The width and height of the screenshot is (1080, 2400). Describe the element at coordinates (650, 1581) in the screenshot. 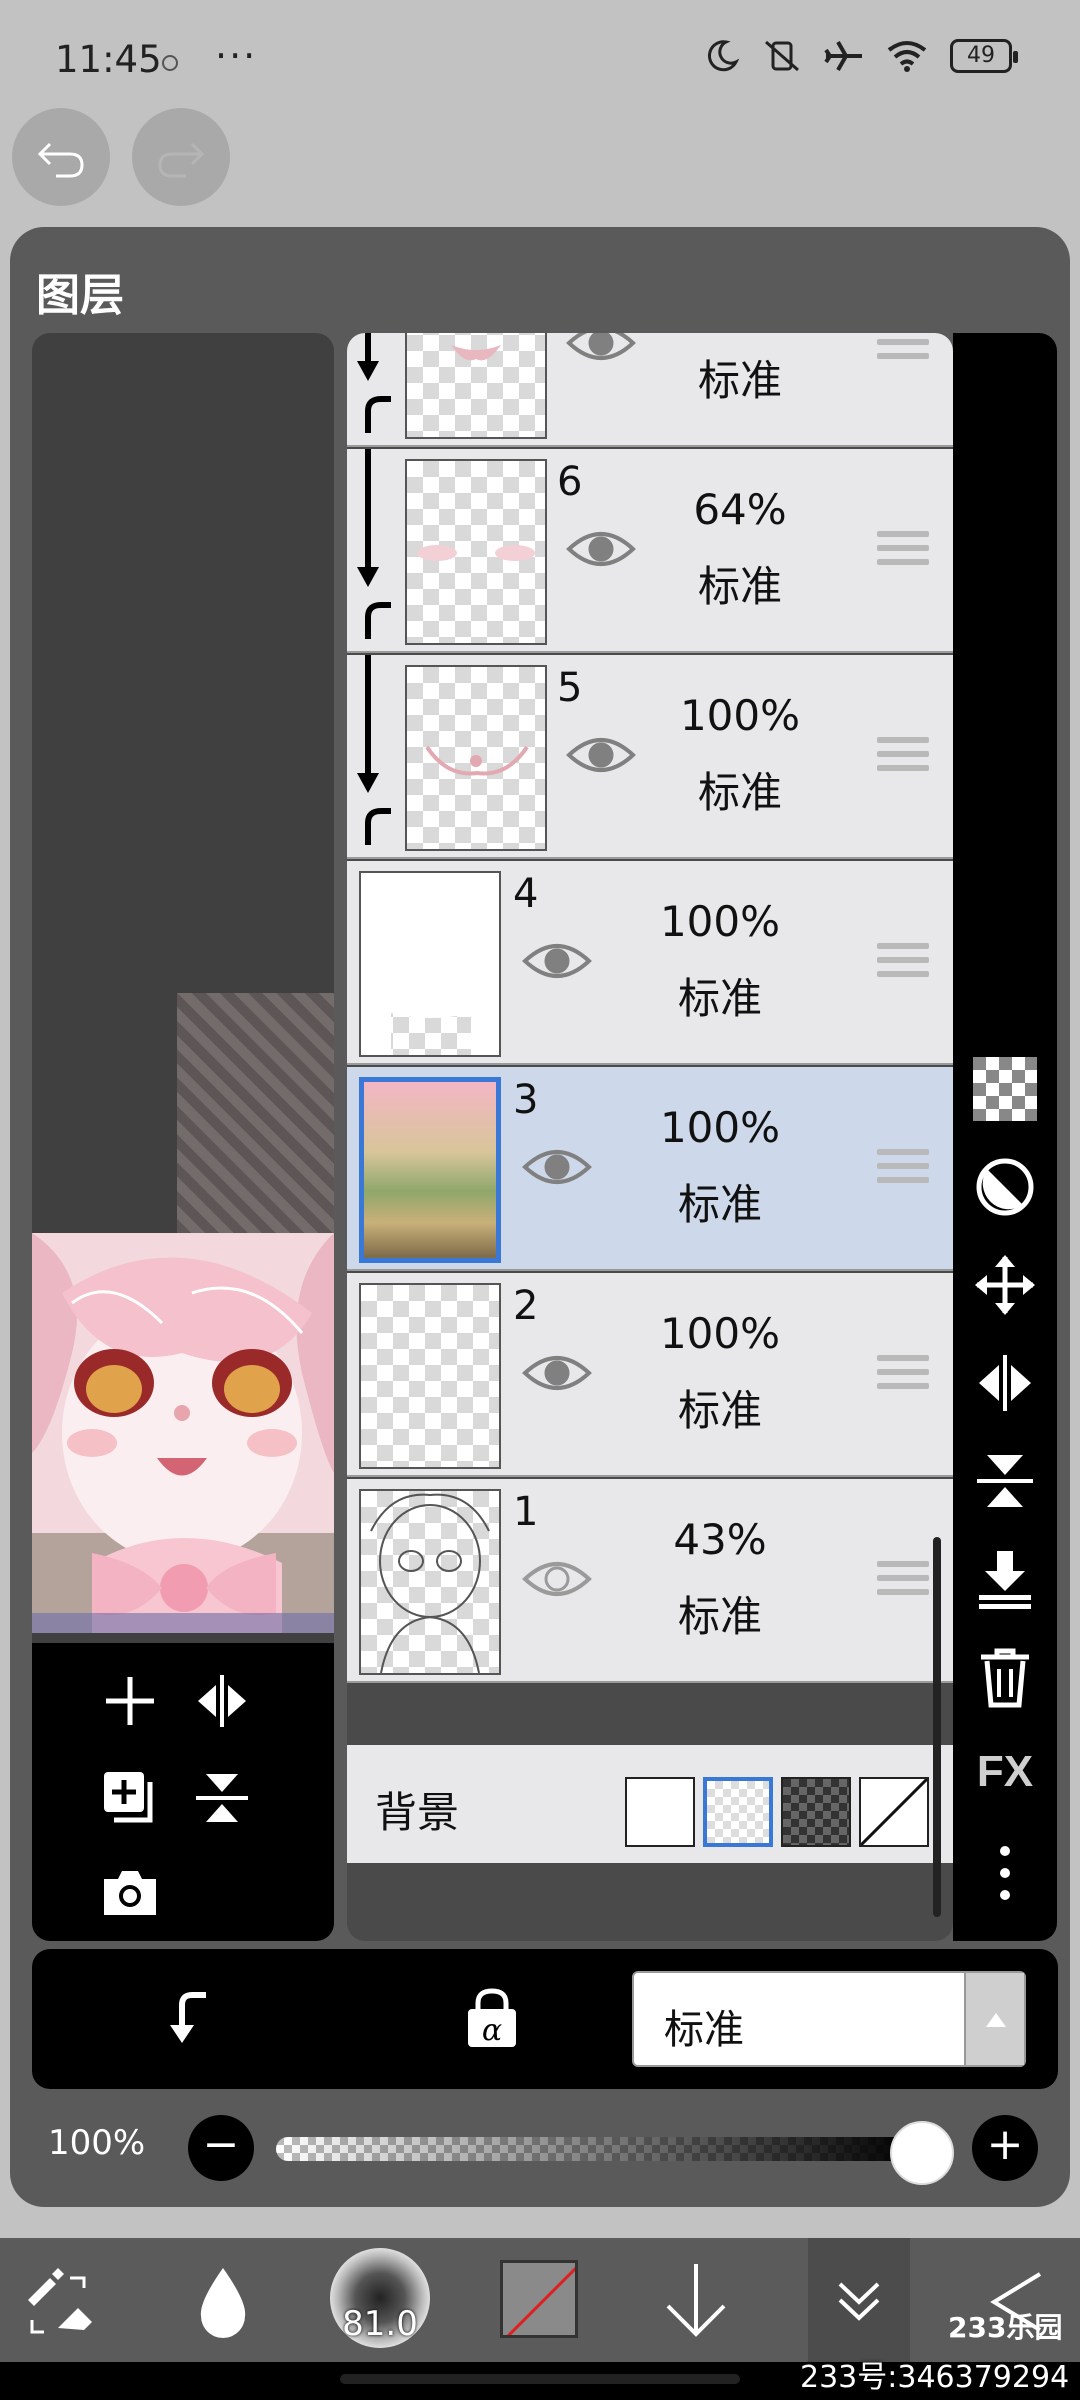

I see `layer-row: 1 43% 标准` at that location.